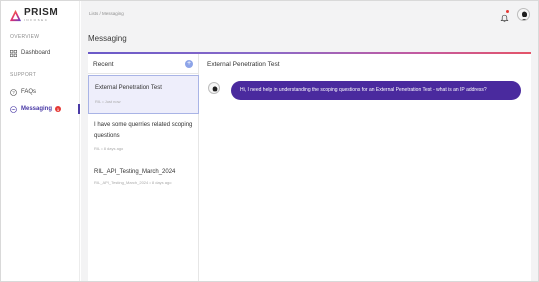  I want to click on logo: PRISM INFOSEC, so click(33, 15).